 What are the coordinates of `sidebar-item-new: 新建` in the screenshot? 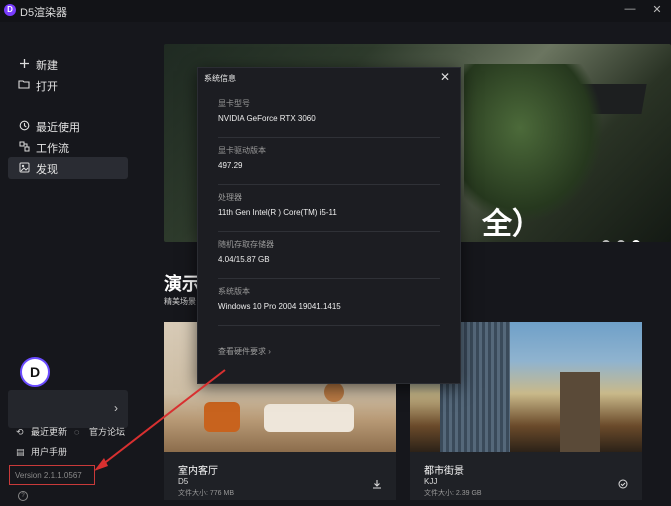 It's located at (68, 64).